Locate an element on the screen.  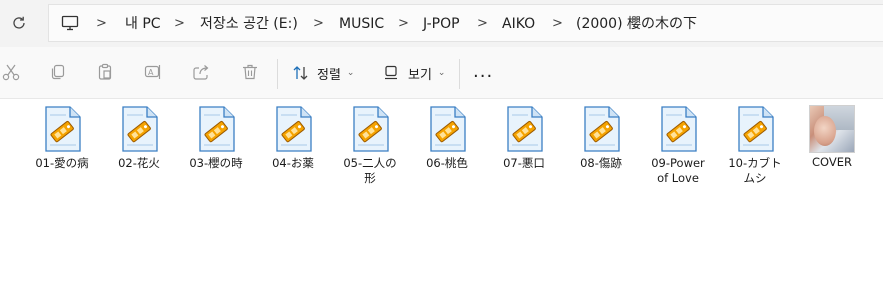
breadcrumb-aiko: AIKO is located at coordinates (518, 24).